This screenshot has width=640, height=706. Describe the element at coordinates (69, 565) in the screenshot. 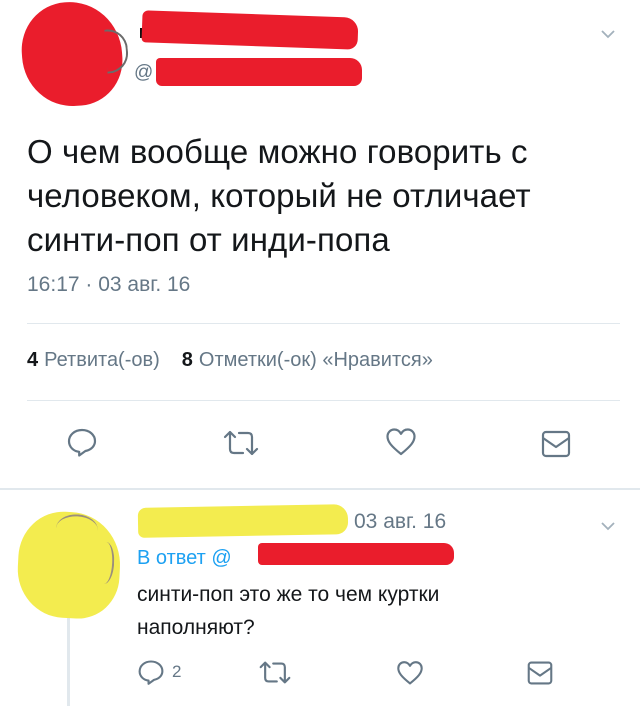

I see `reply-avatar` at that location.